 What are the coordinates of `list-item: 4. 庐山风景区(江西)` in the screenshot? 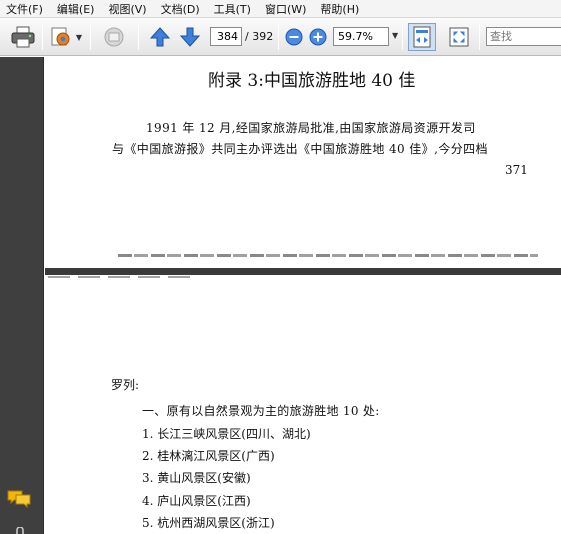 It's located at (196, 501).